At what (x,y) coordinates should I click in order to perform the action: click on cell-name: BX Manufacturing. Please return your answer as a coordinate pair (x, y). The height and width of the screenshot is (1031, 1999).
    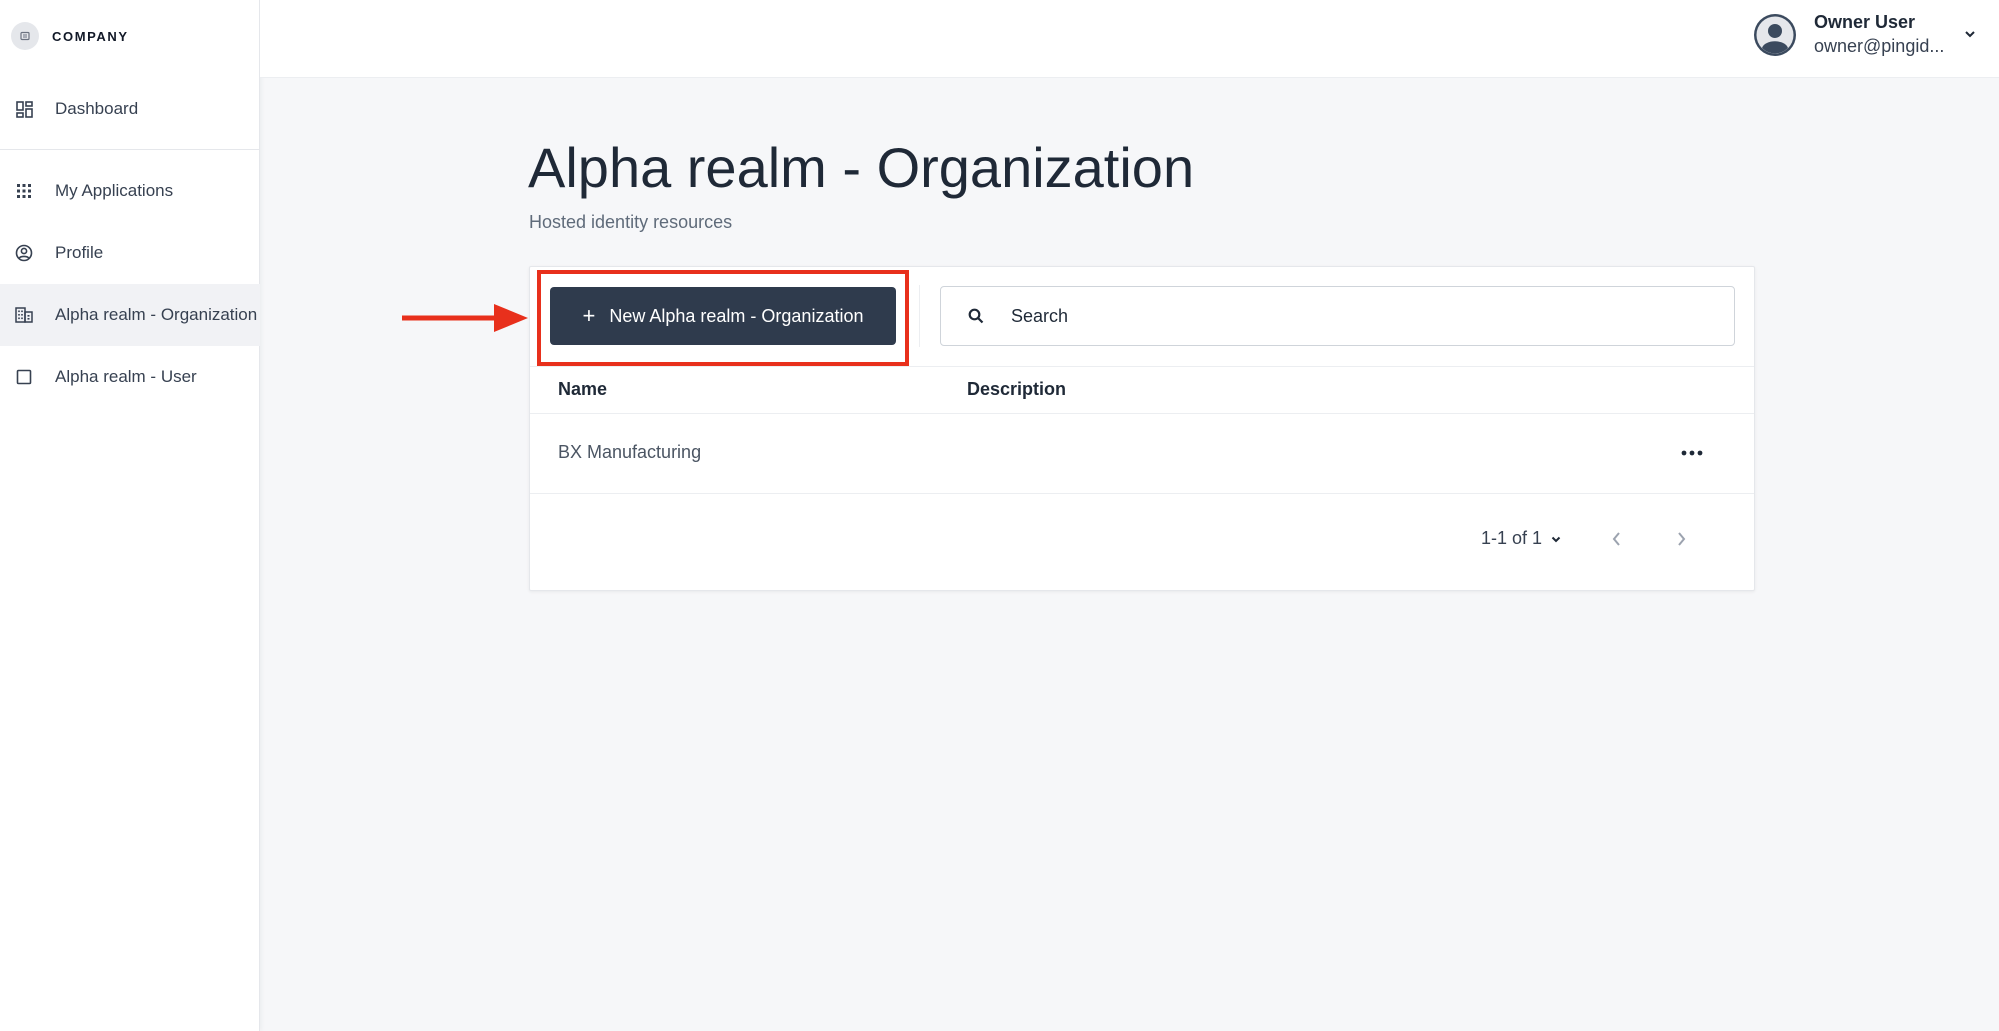
    Looking at the image, I should click on (630, 452).